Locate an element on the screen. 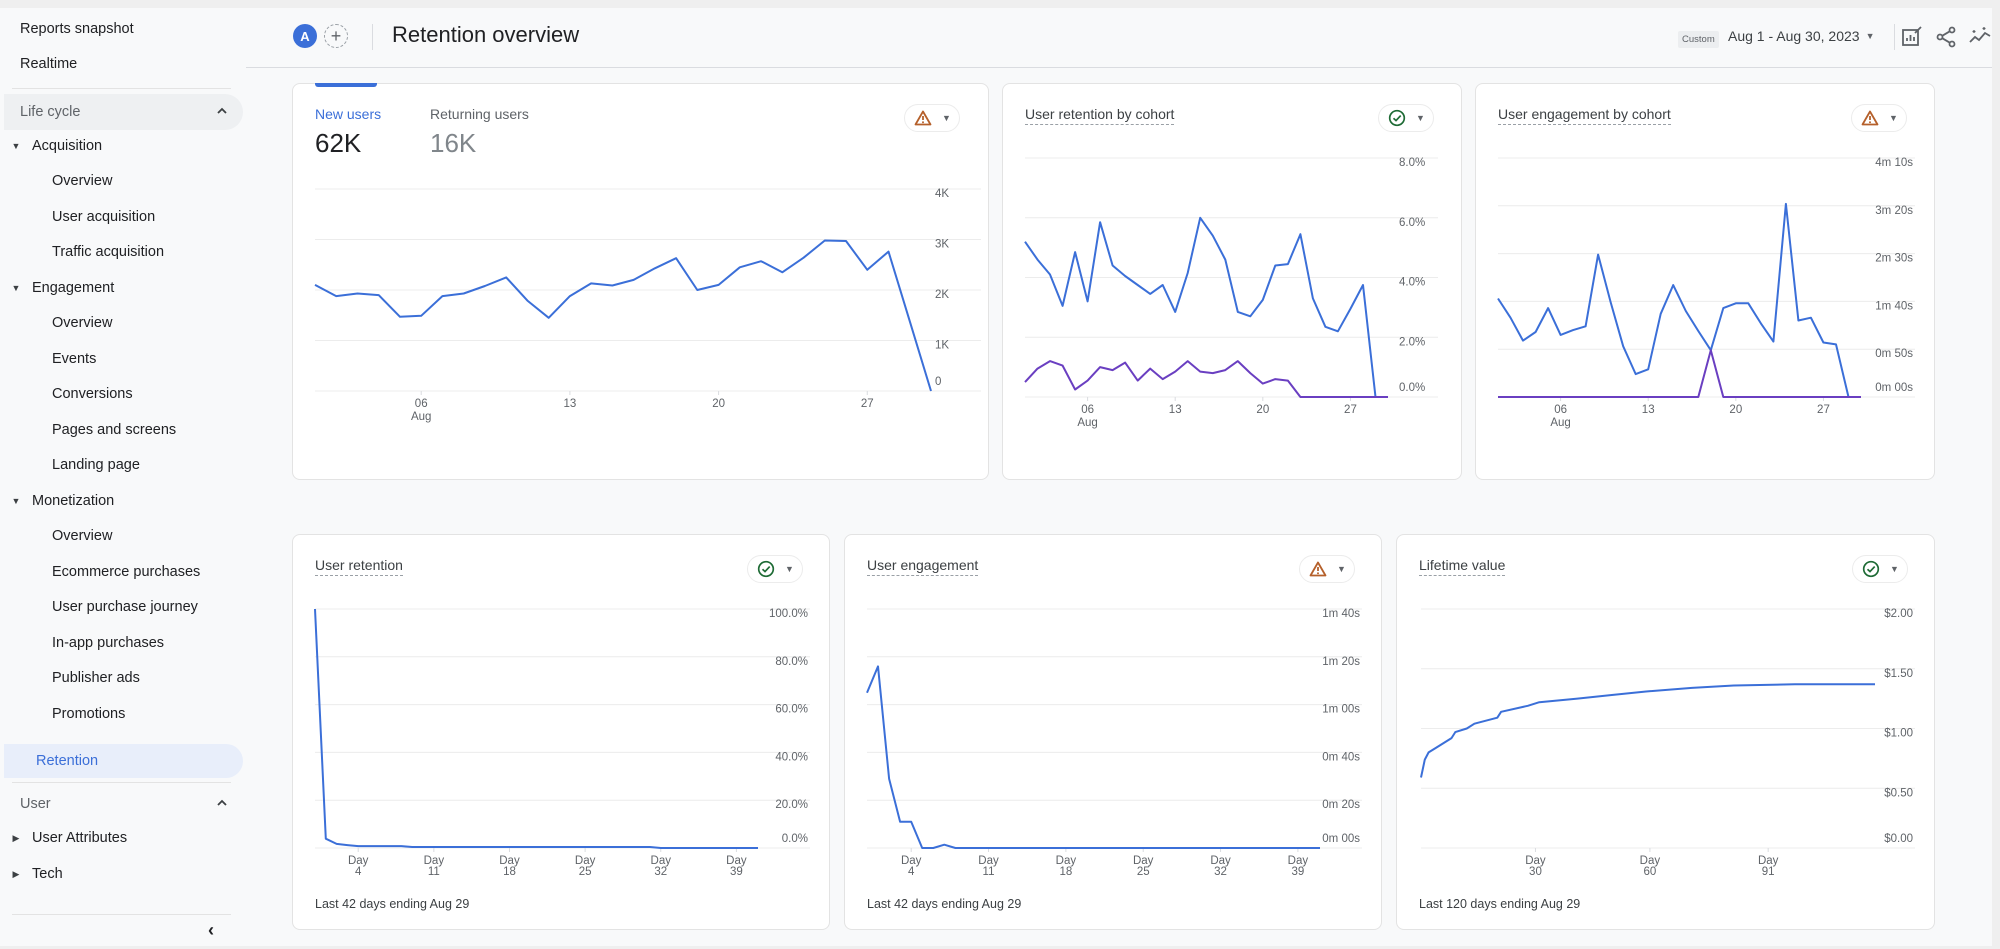 This screenshot has height=949, width=2000. group-label: Engagement is located at coordinates (73, 288).